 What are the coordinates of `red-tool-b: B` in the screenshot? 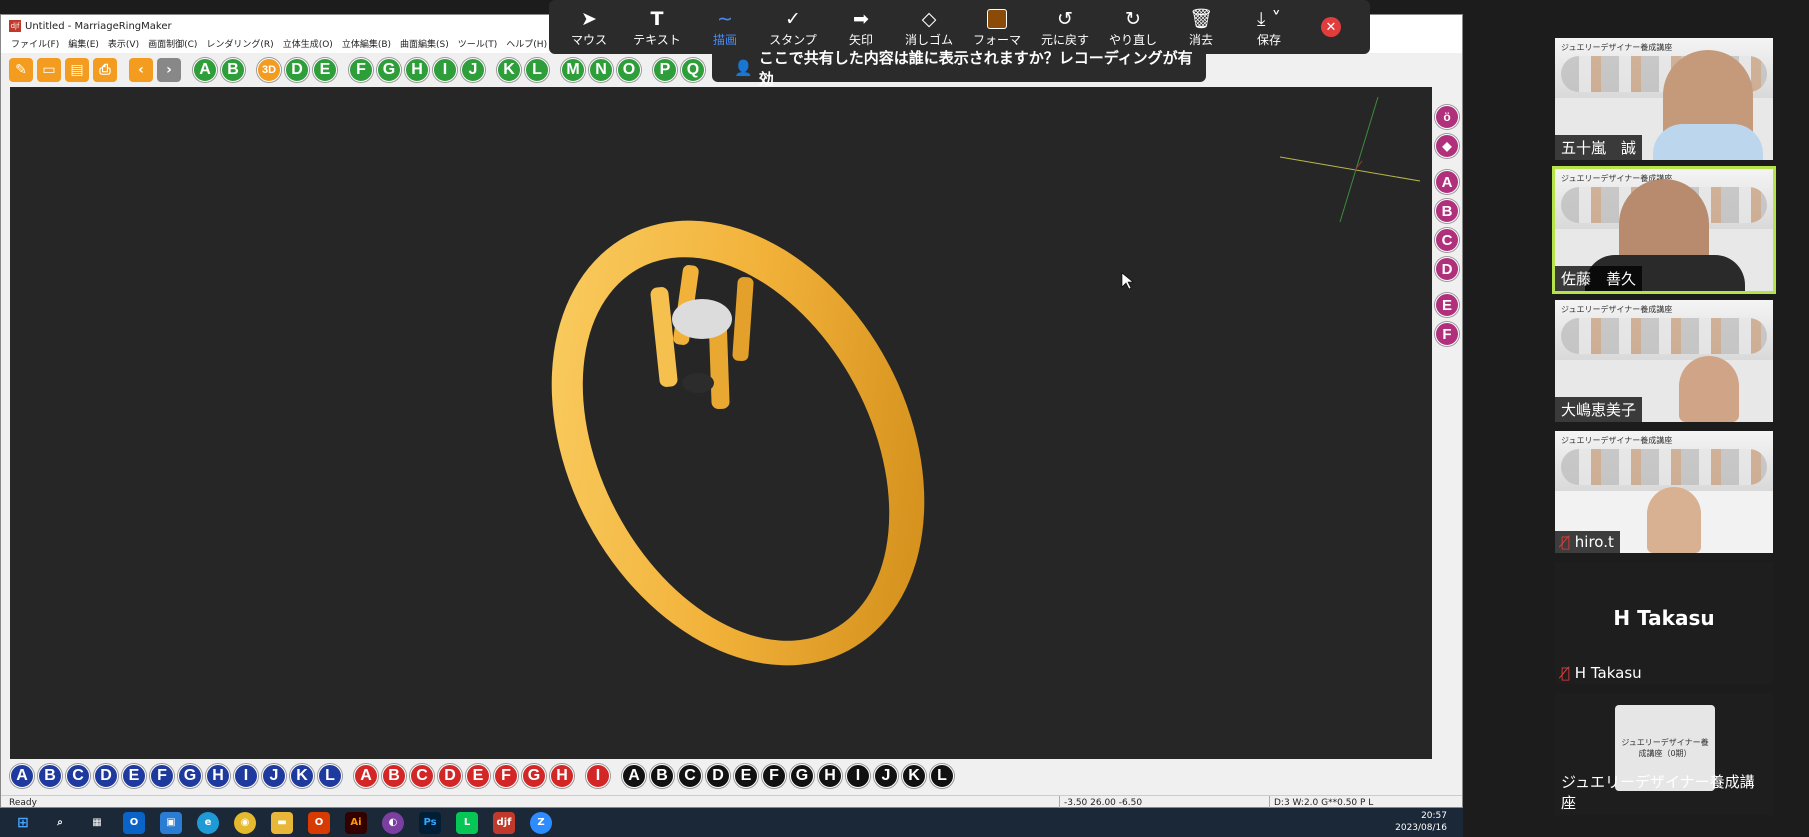 It's located at (394, 776).